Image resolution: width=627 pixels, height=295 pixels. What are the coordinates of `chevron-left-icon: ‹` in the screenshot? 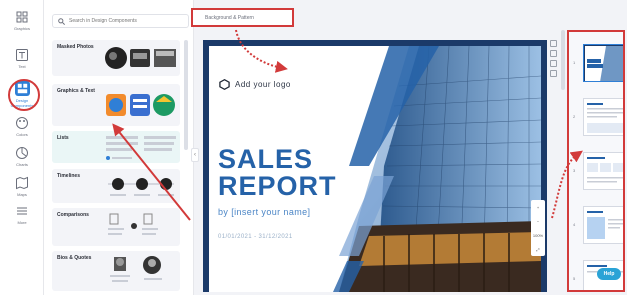 It's located at (195, 155).